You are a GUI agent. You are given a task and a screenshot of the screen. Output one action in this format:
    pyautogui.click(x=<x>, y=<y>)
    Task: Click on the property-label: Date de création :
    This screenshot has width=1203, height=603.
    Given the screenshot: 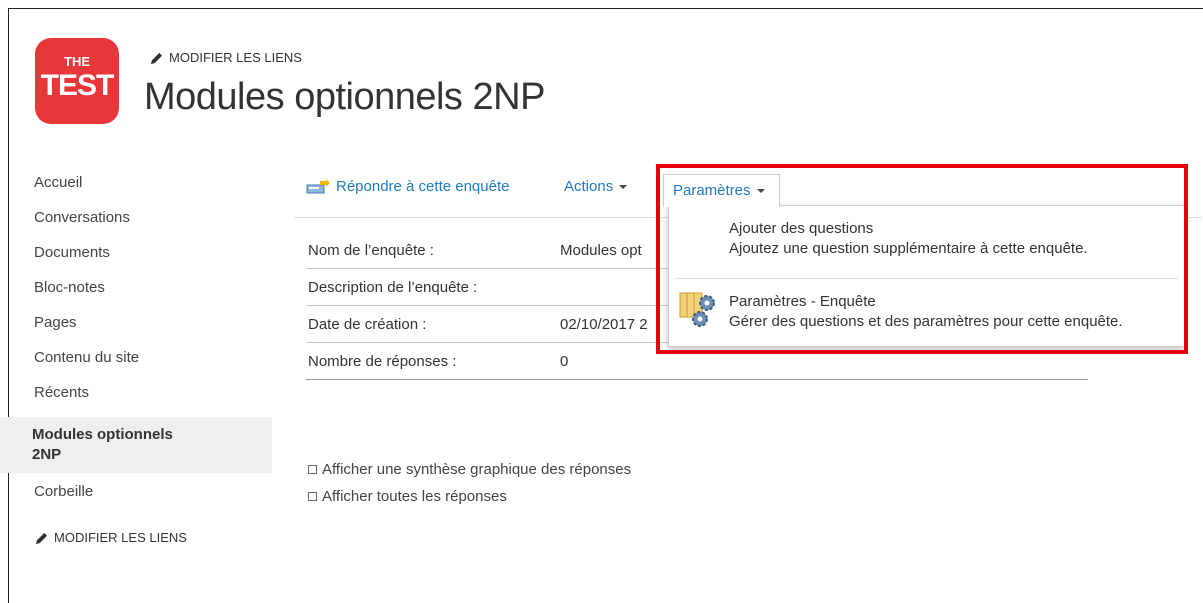 What is the action you would take?
    pyautogui.click(x=367, y=324)
    